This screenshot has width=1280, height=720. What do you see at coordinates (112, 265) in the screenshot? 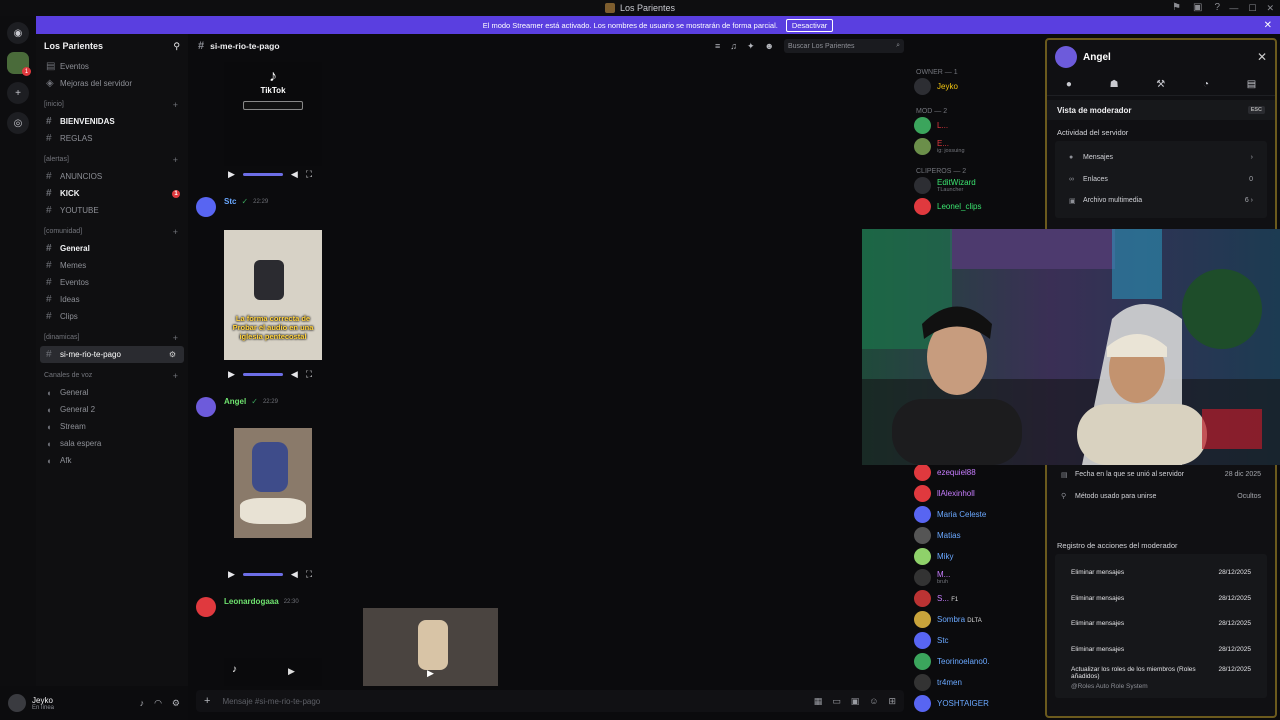
I see `channel-memes: # Memes` at bounding box center [112, 265].